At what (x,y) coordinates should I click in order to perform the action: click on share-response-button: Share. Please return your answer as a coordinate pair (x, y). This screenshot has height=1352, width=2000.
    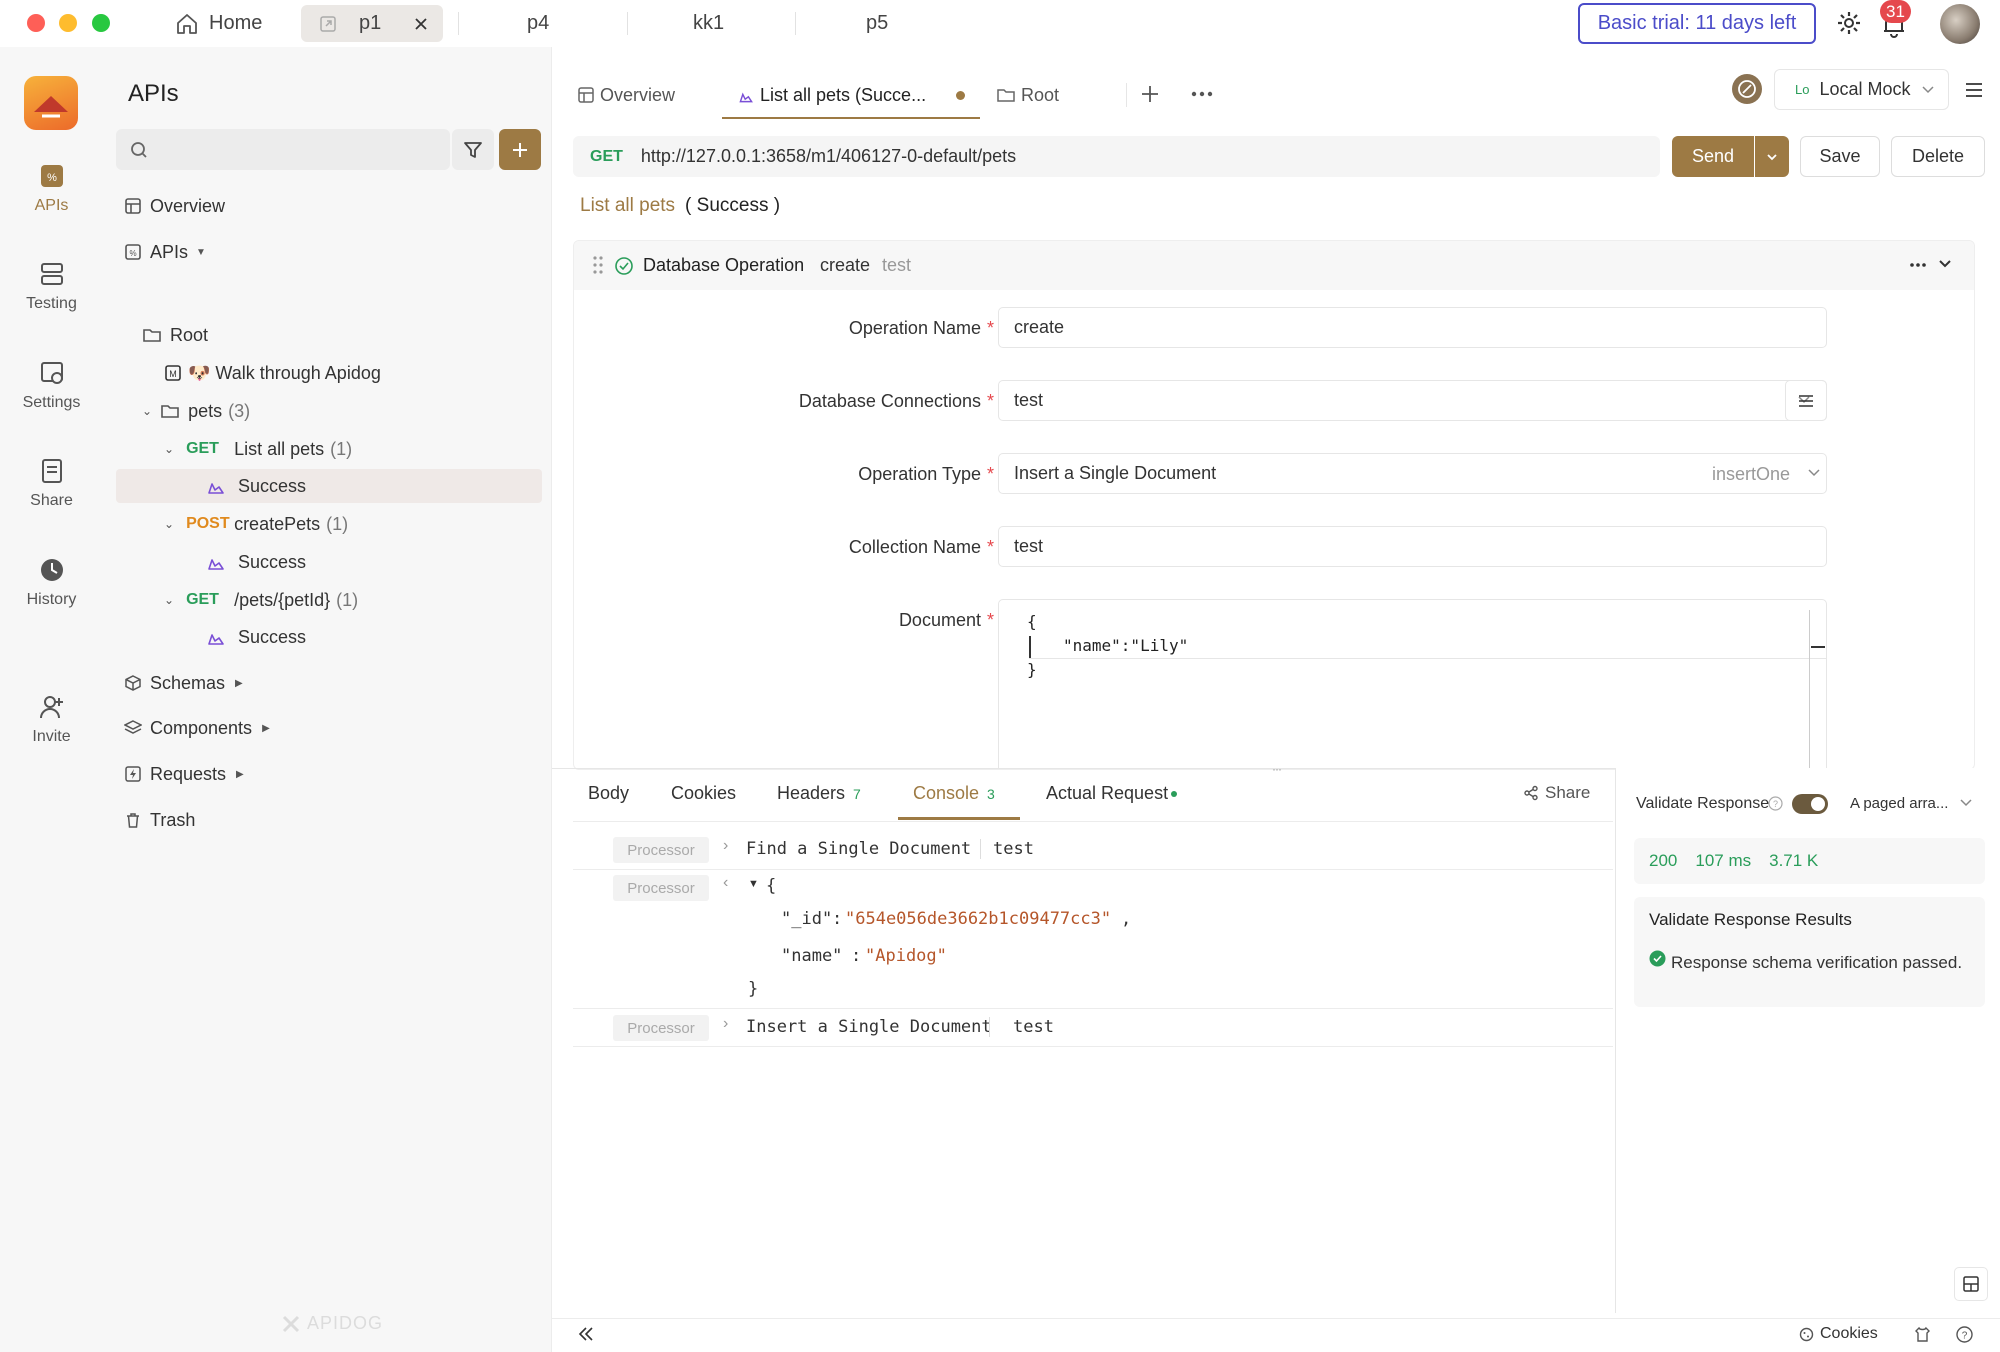
    Looking at the image, I should click on (1556, 793).